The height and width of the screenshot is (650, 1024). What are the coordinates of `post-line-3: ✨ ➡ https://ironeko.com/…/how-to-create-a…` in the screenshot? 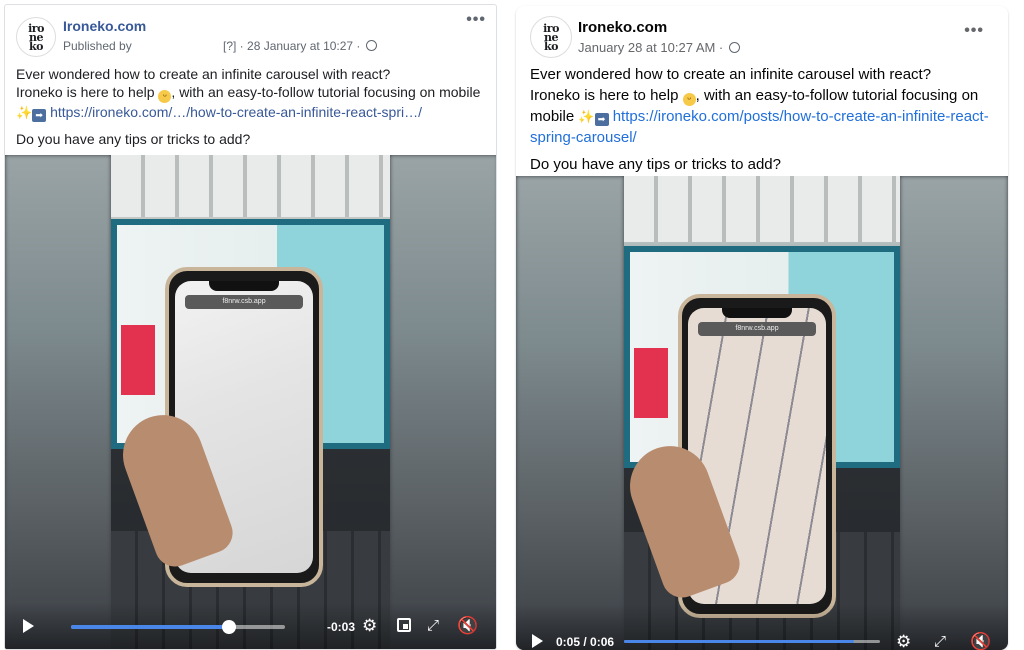 It's located at (253, 112).